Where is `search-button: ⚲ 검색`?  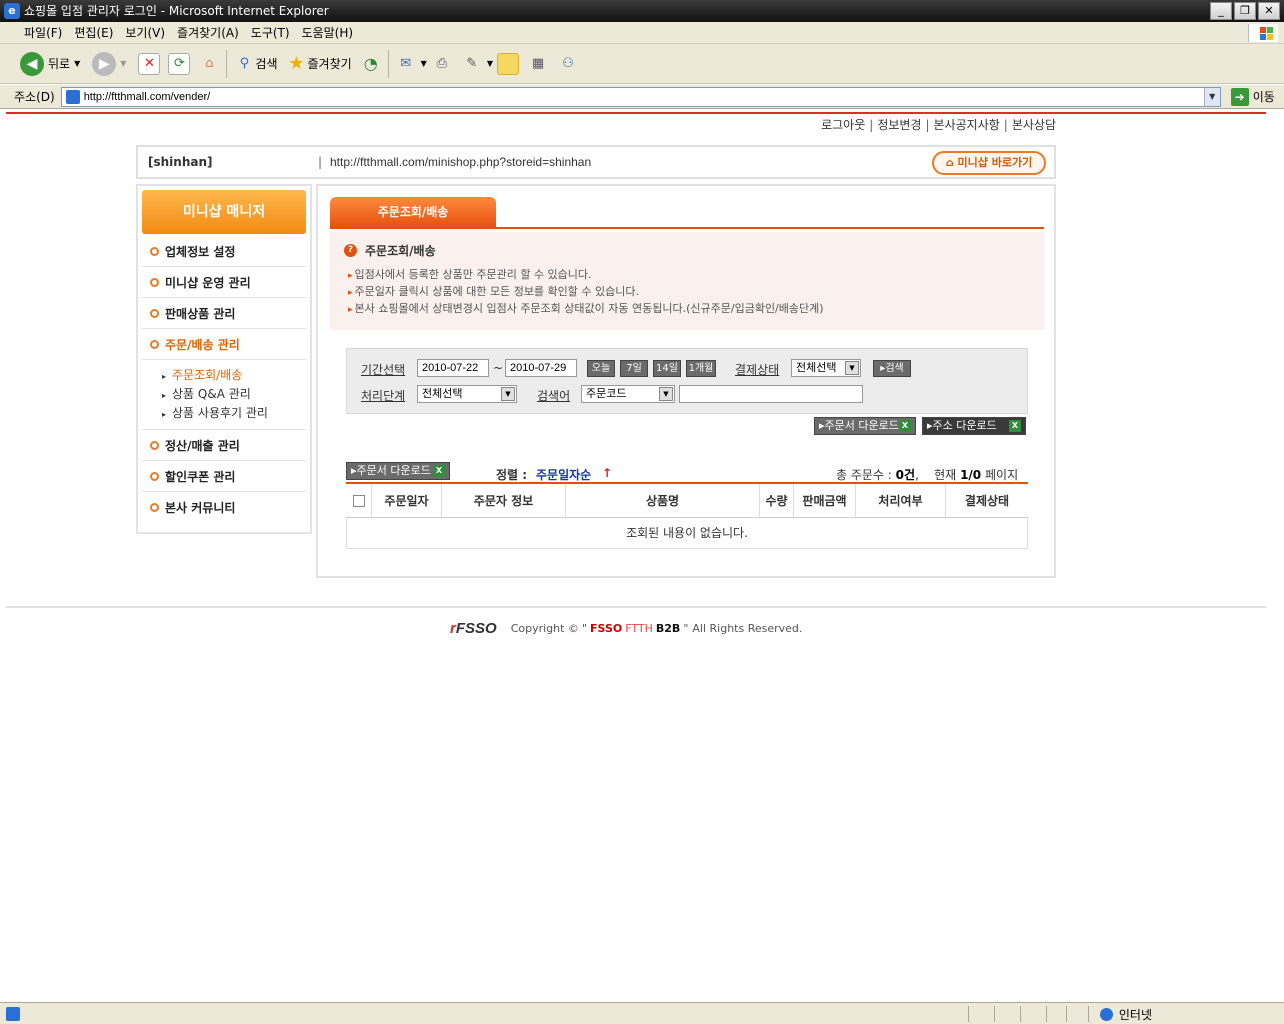
search-button: ⚲ 검색 is located at coordinates (255, 64).